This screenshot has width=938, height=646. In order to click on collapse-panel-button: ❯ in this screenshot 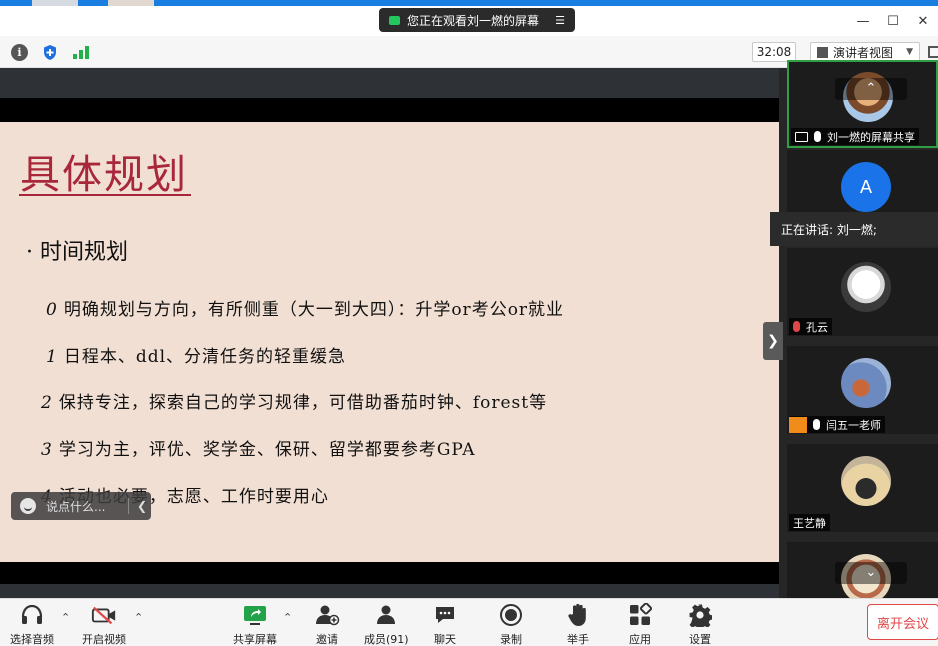, I will do `click(773, 341)`.